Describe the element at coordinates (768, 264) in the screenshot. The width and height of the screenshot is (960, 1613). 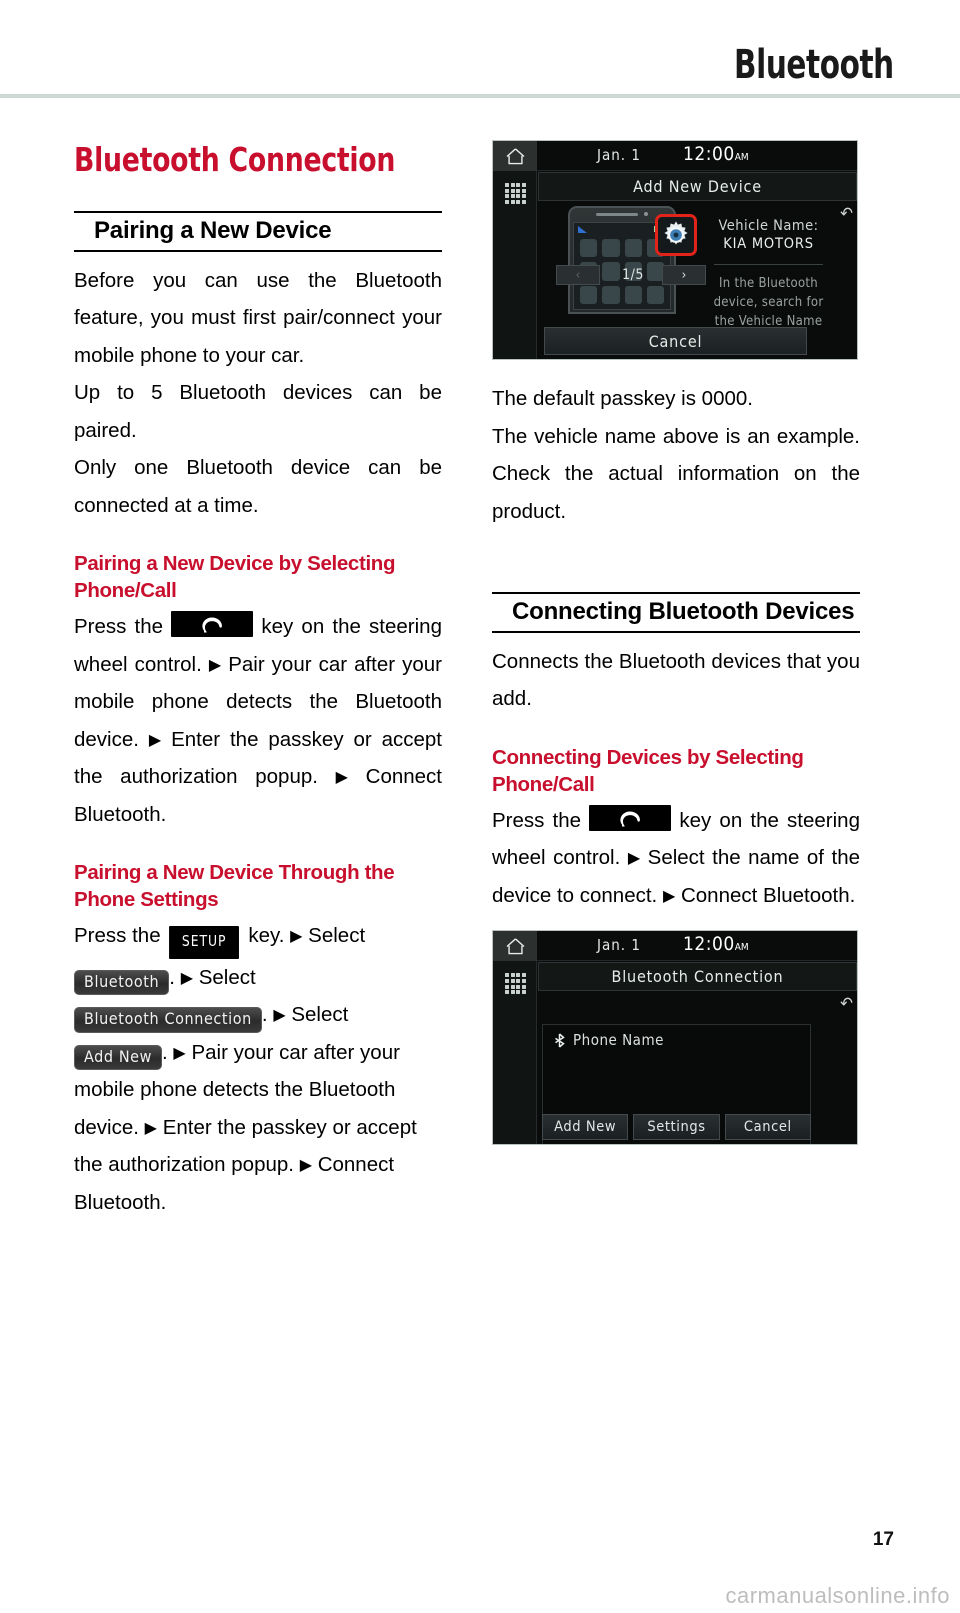
I see `panel-divider` at that location.